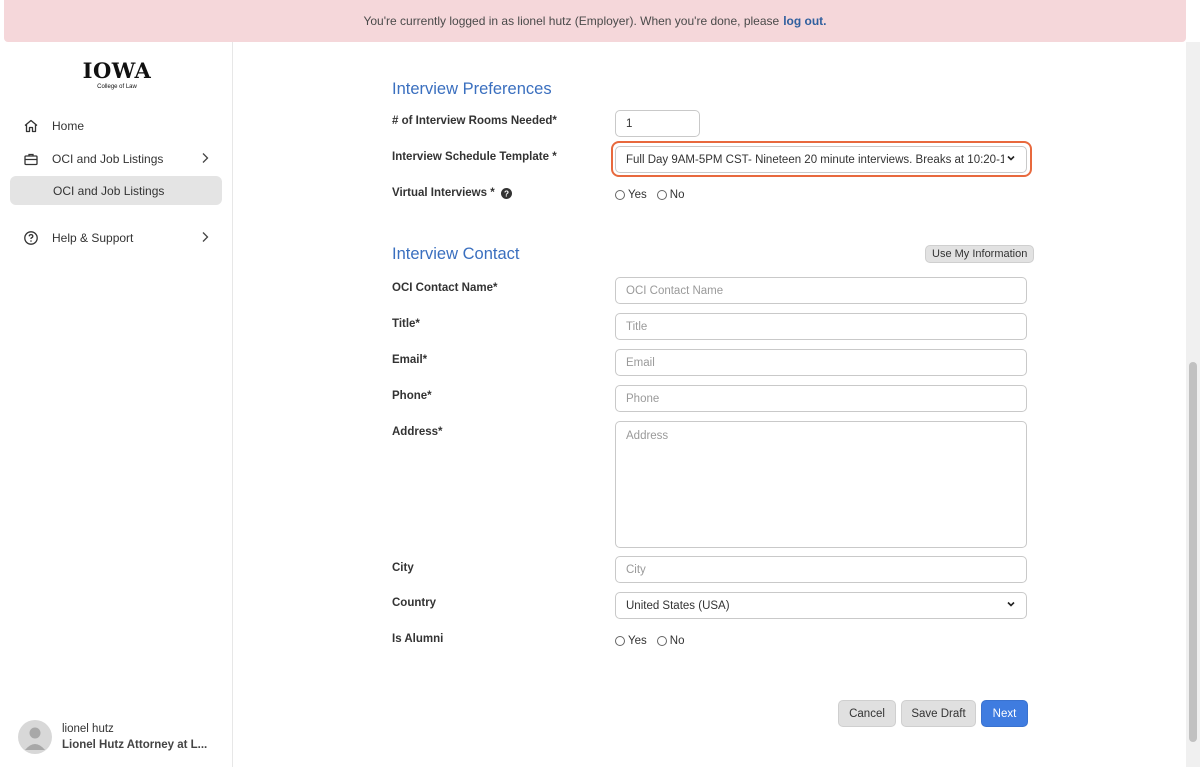 Image resolution: width=1200 pixels, height=767 pixels. Describe the element at coordinates (403, 568) in the screenshot. I see `city-label: City` at that location.